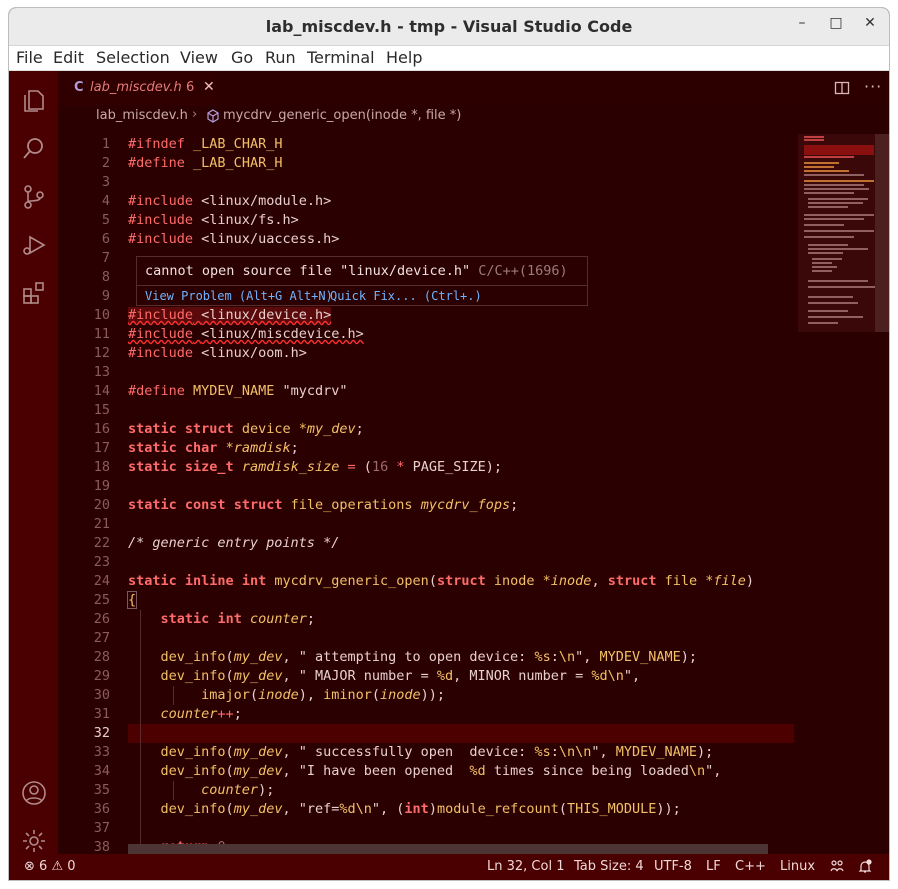 The width and height of the screenshot is (898, 889). I want to click on code-line: 25{, so click(115, 600).